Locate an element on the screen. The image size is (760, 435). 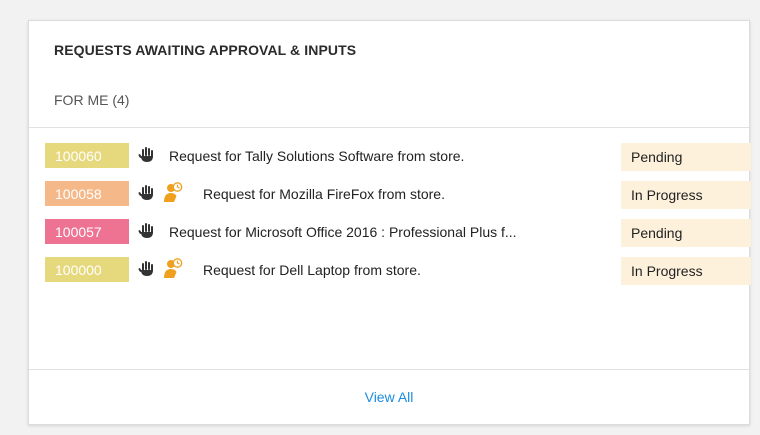
request-id-badge: 100058 is located at coordinates (87, 193).